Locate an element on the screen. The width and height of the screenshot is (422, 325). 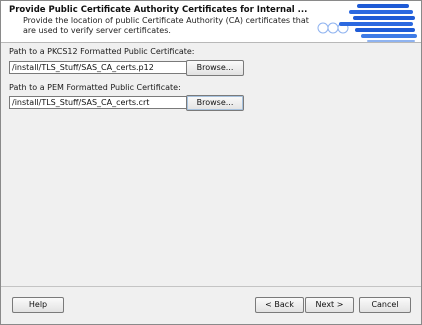
cancel-button: Cancel is located at coordinates (385, 305).